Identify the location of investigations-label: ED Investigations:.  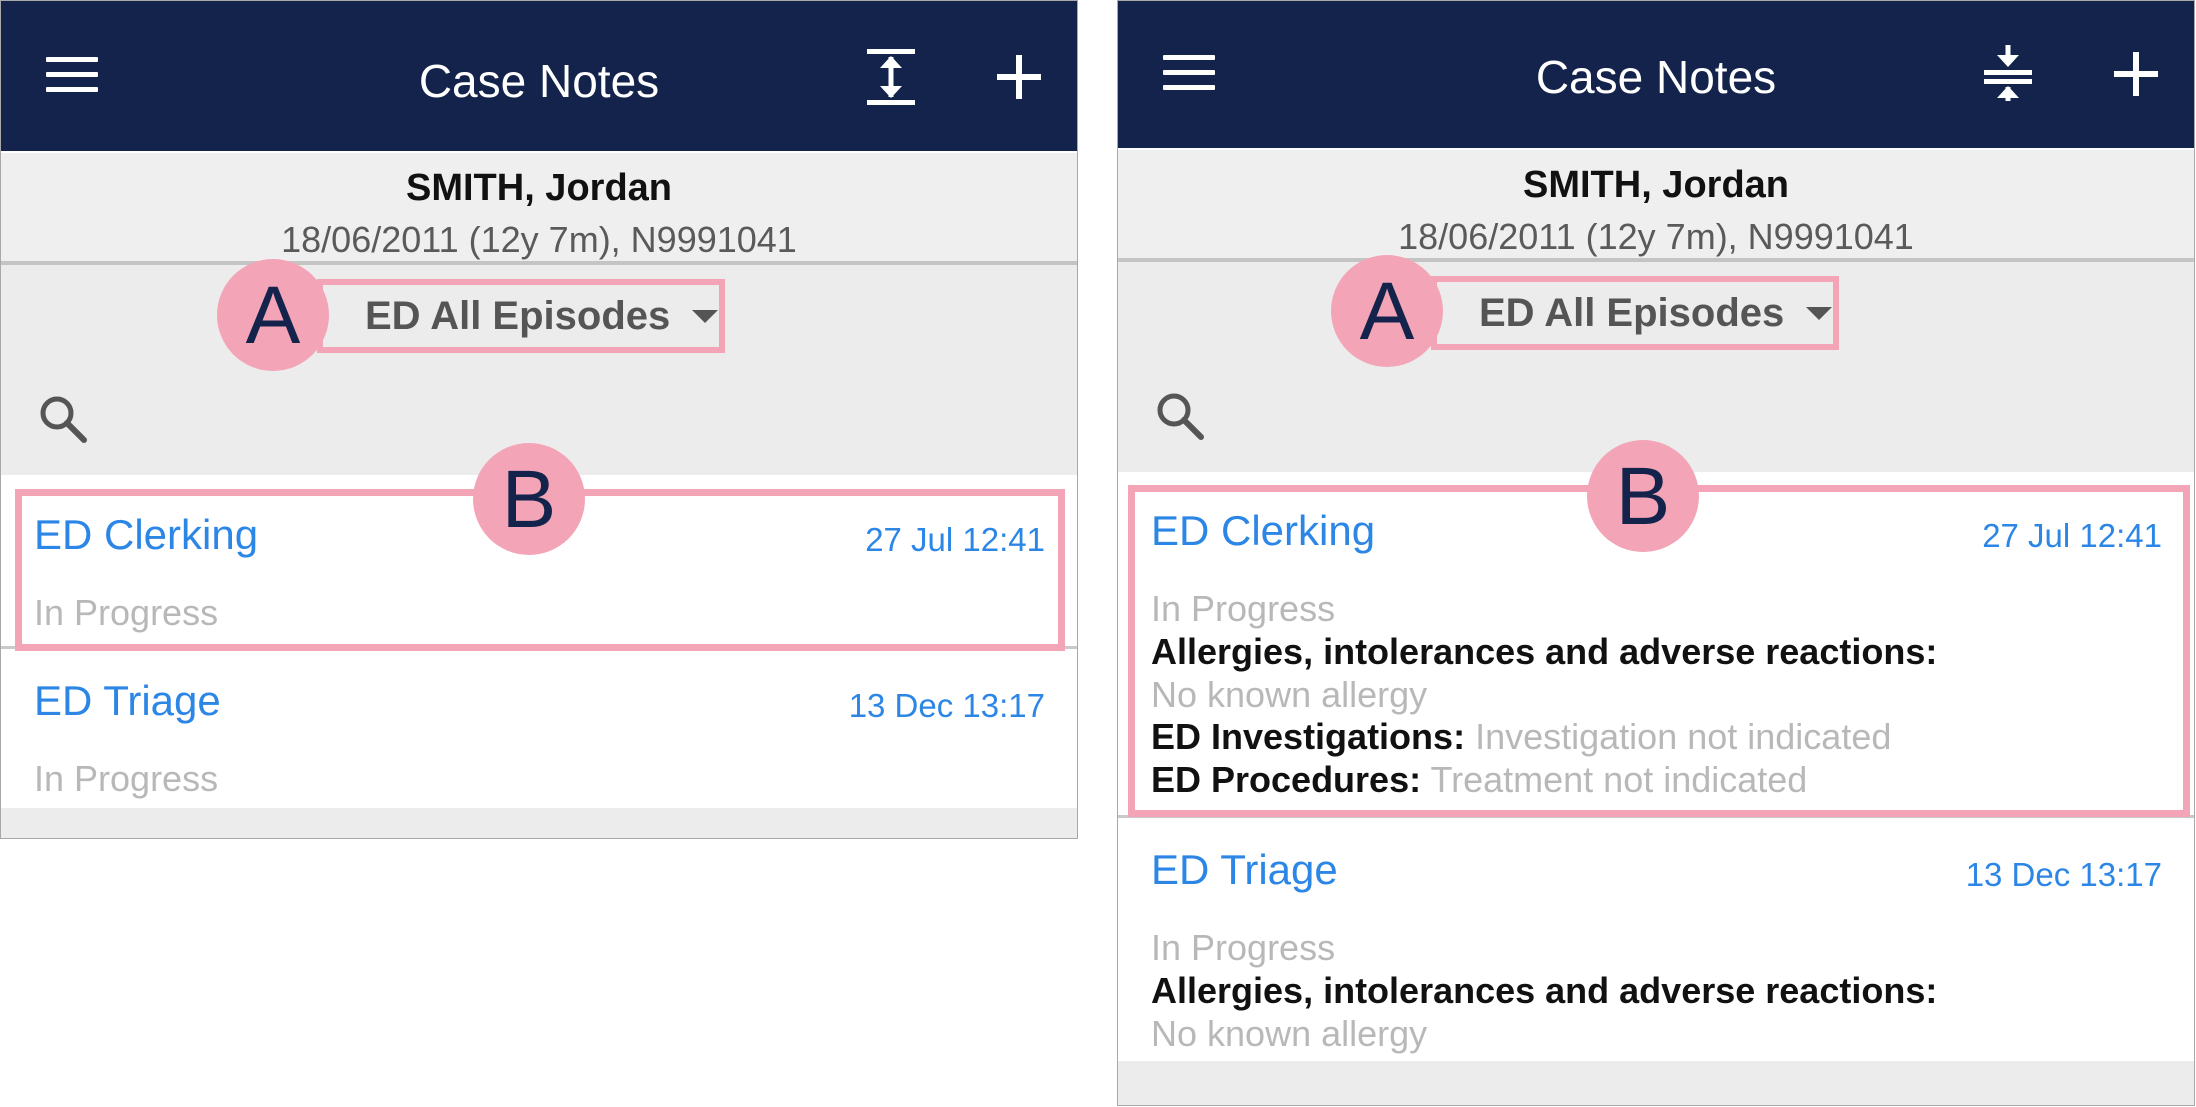
(1308, 736).